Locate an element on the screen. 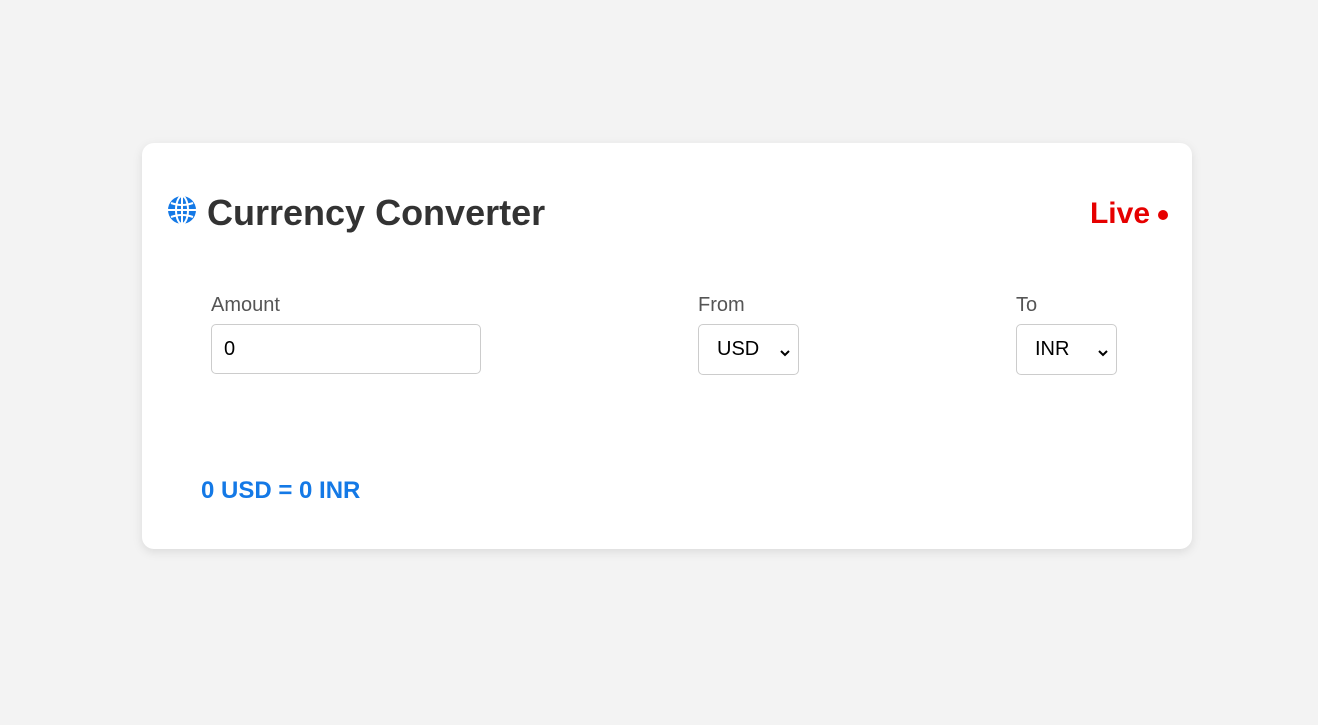  to-currency-value: INR is located at coordinates (1052, 349).